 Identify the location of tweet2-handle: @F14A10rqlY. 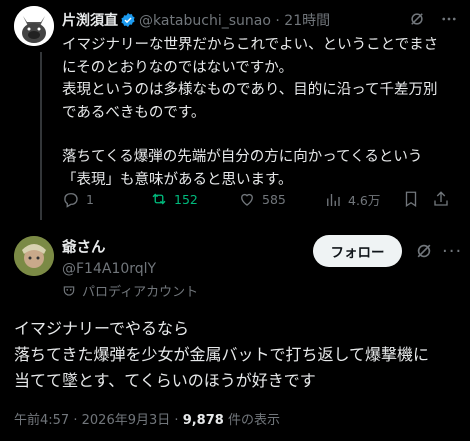
(109, 269).